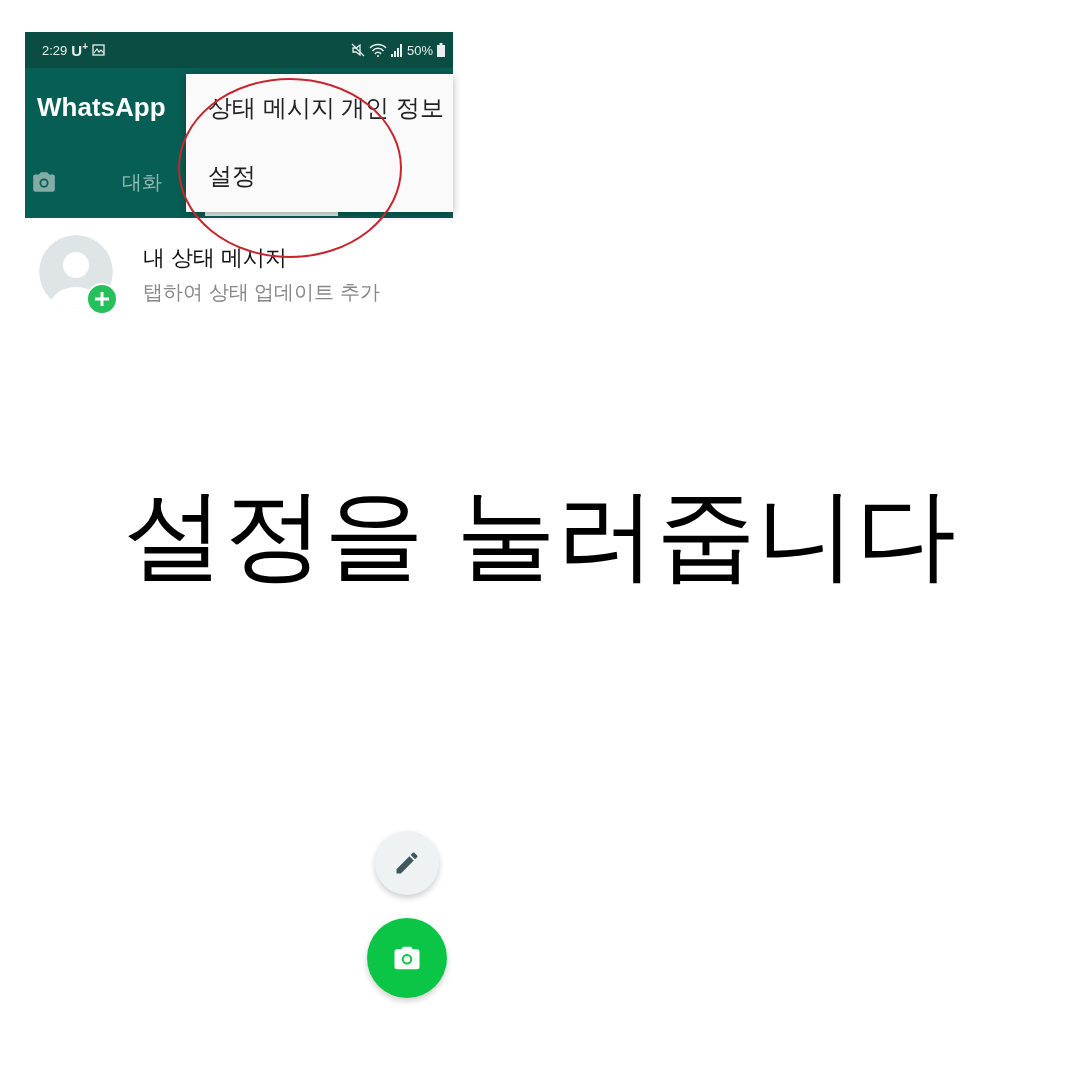 The height and width of the screenshot is (1080, 1080). What do you see at coordinates (407, 958) in the screenshot?
I see `camera-button` at bounding box center [407, 958].